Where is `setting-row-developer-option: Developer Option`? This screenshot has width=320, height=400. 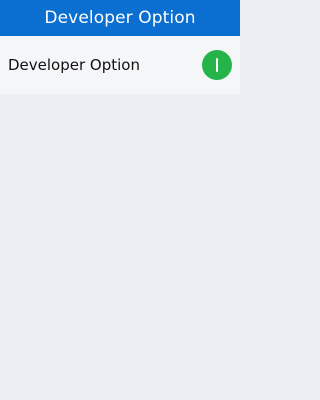 setting-row-developer-option: Developer Option is located at coordinates (120, 65).